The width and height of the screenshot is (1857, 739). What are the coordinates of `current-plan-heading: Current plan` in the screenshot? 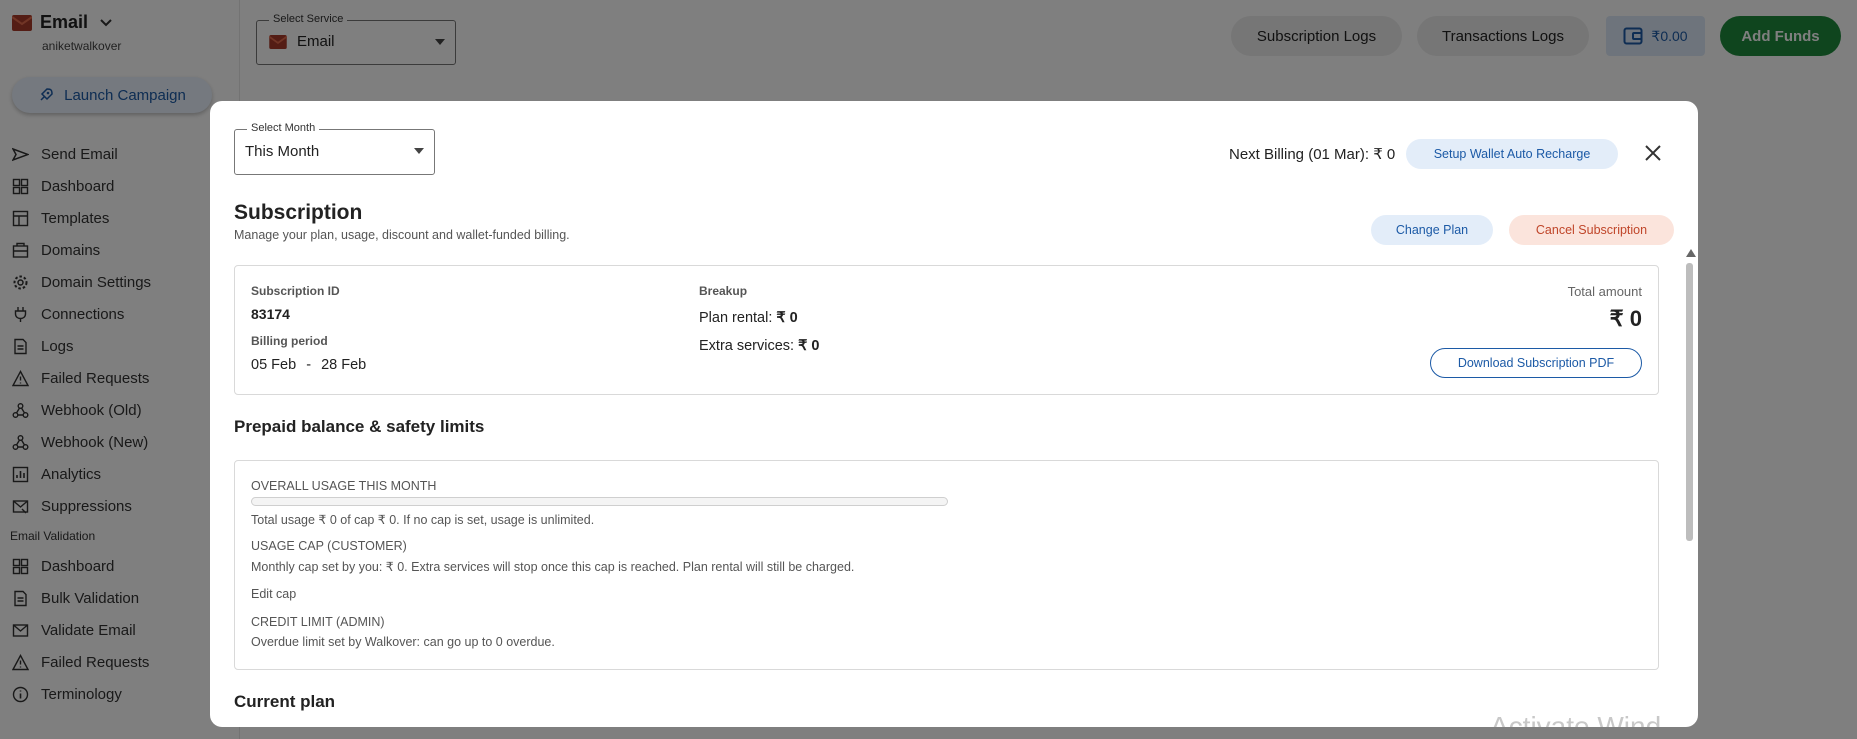 It's located at (285, 701).